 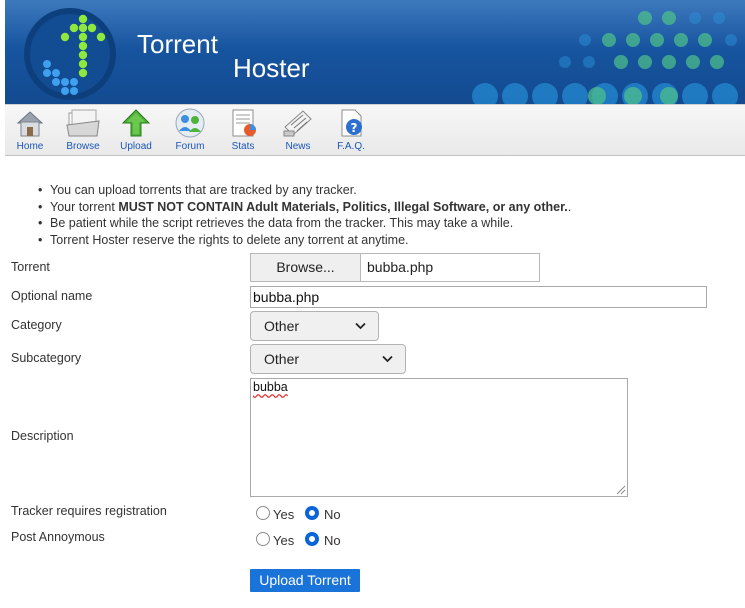 What do you see at coordinates (42, 436) in the screenshot?
I see `description-label: Description` at bounding box center [42, 436].